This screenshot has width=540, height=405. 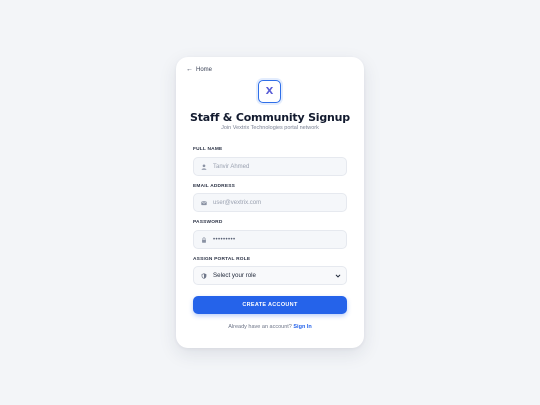 What do you see at coordinates (222, 259) in the screenshot?
I see `role-label: ASSIGN PORTAL ROLE` at bounding box center [222, 259].